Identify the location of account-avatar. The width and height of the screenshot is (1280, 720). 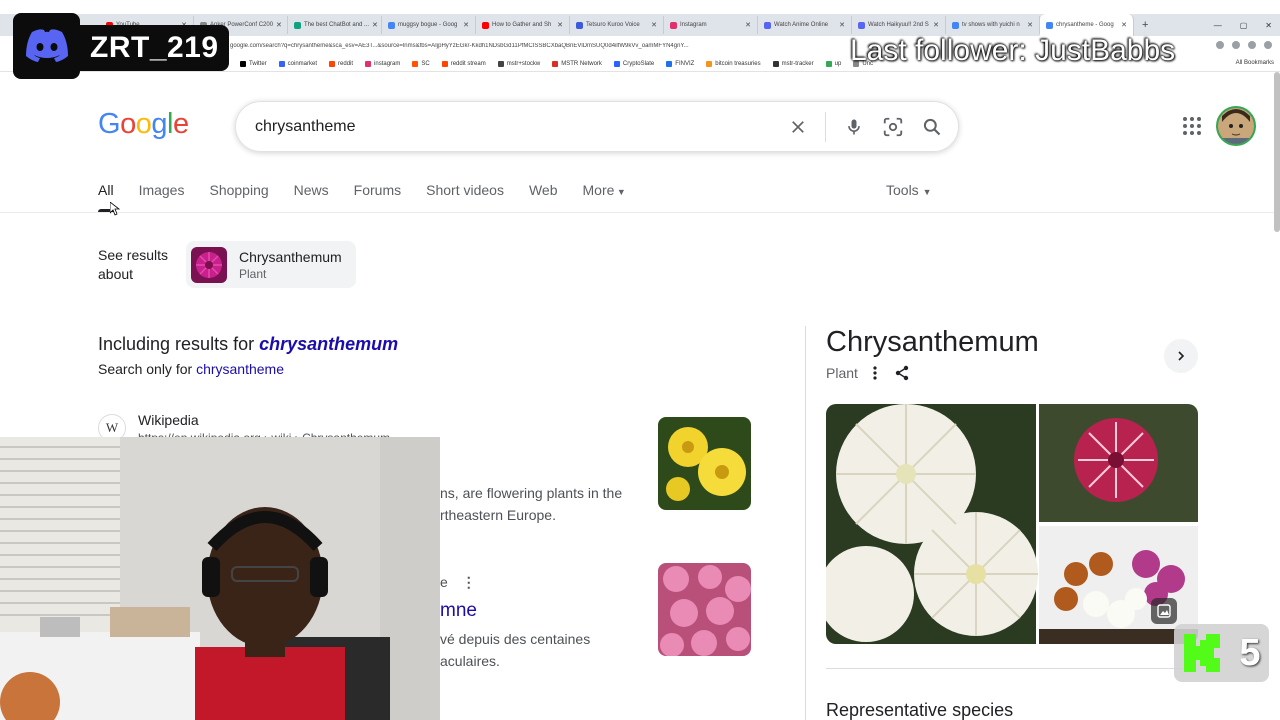
(1236, 126).